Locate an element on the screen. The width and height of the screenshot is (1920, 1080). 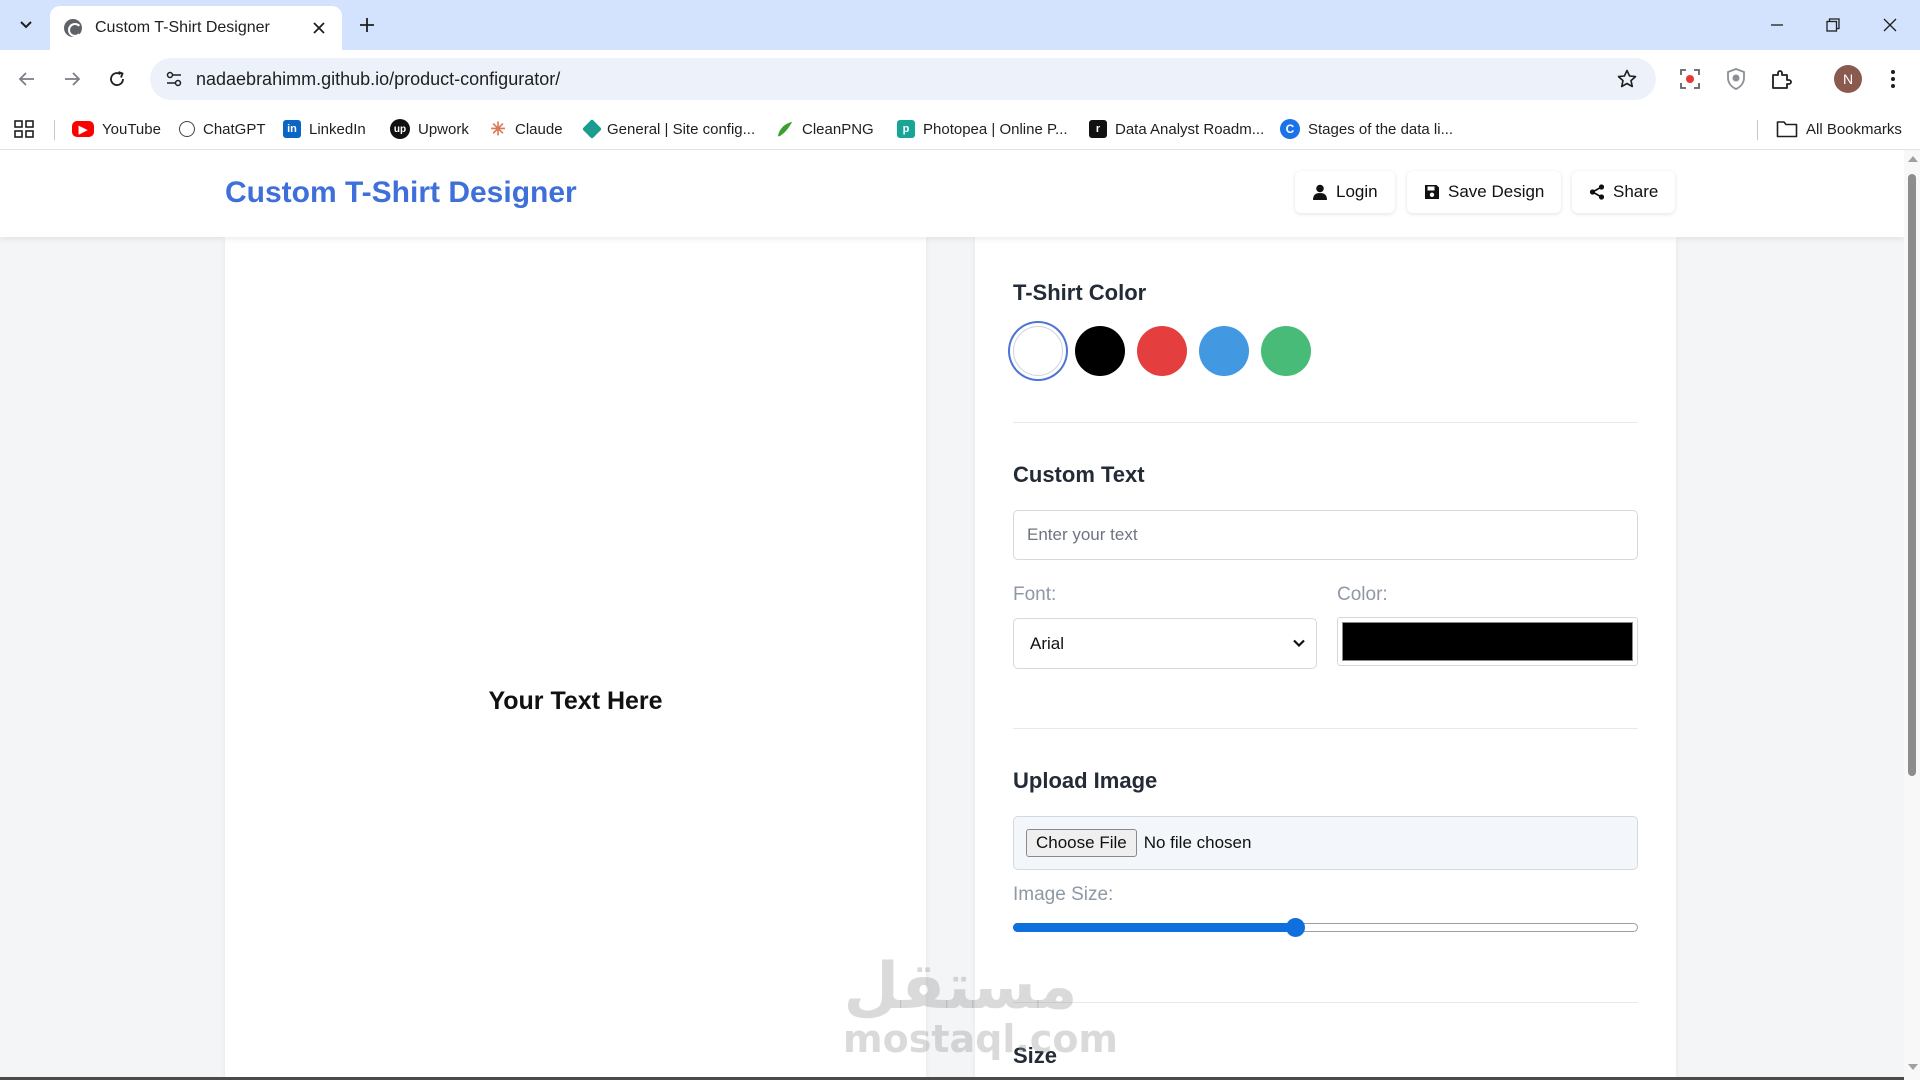
browser-menu-button is located at coordinates (1893, 79).